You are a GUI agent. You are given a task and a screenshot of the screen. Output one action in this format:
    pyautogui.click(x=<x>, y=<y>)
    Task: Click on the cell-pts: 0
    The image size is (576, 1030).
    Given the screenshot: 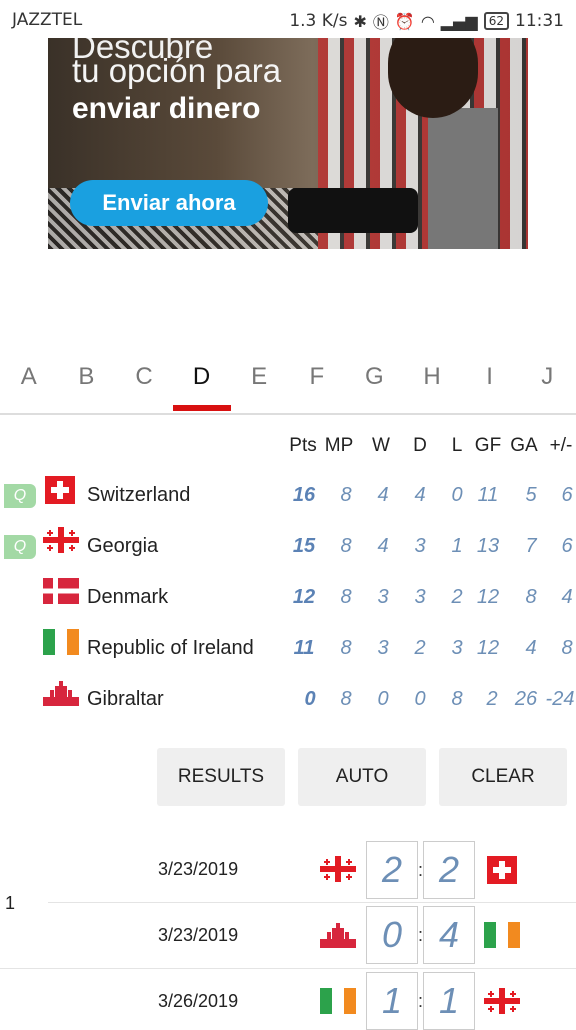 What is the action you would take?
    pyautogui.click(x=310, y=699)
    